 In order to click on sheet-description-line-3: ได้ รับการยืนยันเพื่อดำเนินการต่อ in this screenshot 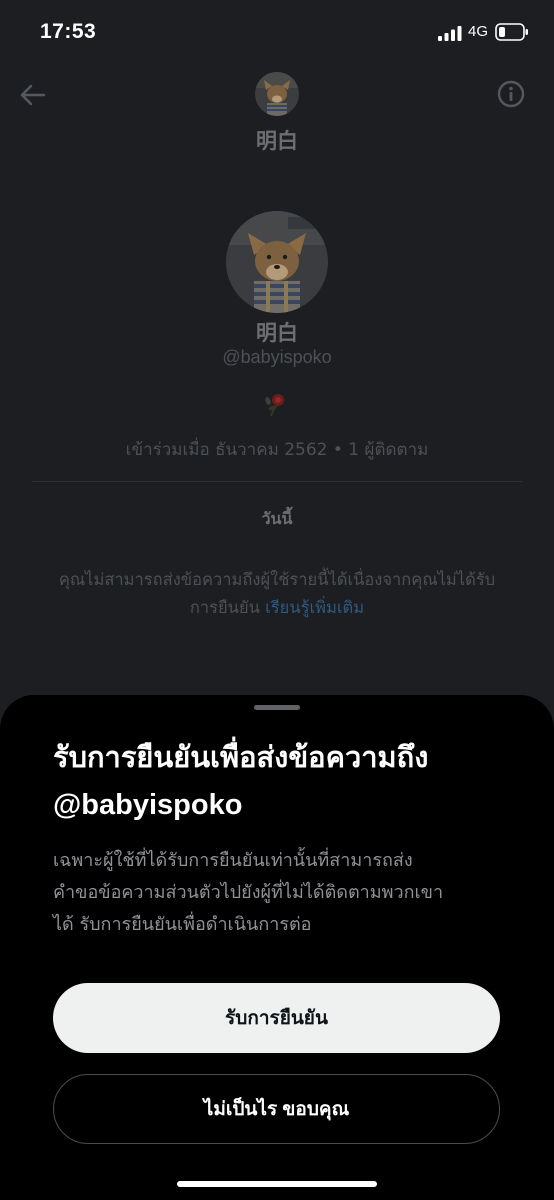, I will do `click(182, 924)`.